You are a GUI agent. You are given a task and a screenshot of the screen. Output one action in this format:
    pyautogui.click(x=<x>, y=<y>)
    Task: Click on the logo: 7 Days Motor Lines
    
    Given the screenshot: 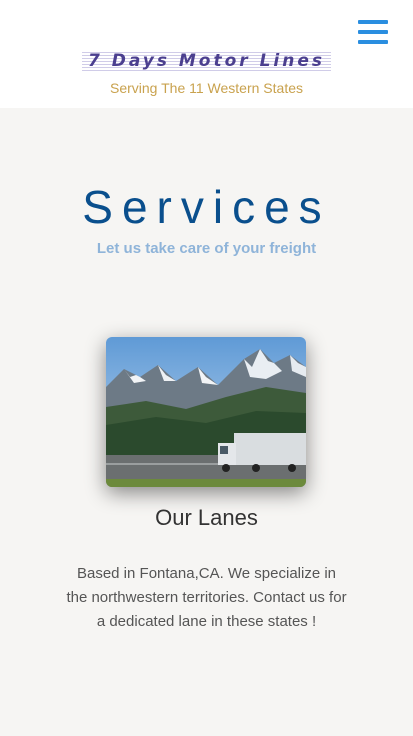 What is the action you would take?
    pyautogui.click(x=206, y=61)
    